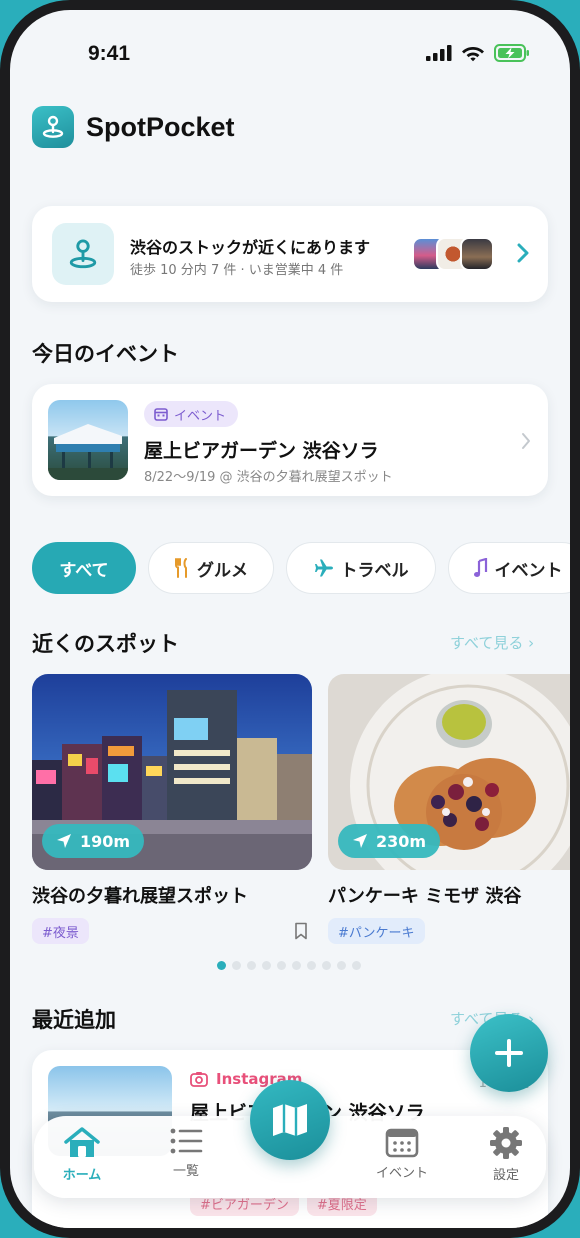  What do you see at coordinates (140, 896) in the screenshot?
I see `spot-name: 渋谷の夕暮れ展望スポット` at bounding box center [140, 896].